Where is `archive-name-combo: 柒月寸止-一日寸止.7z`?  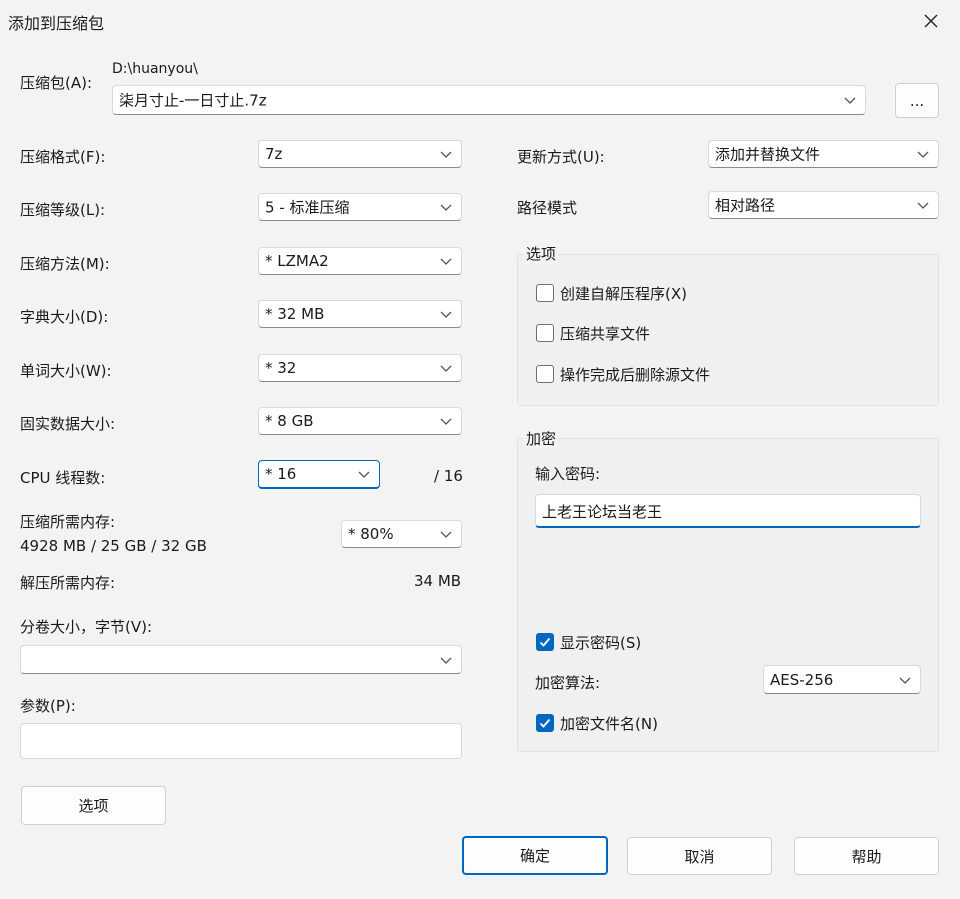
archive-name-combo: 柒月寸止-一日寸止.7z is located at coordinates (489, 100).